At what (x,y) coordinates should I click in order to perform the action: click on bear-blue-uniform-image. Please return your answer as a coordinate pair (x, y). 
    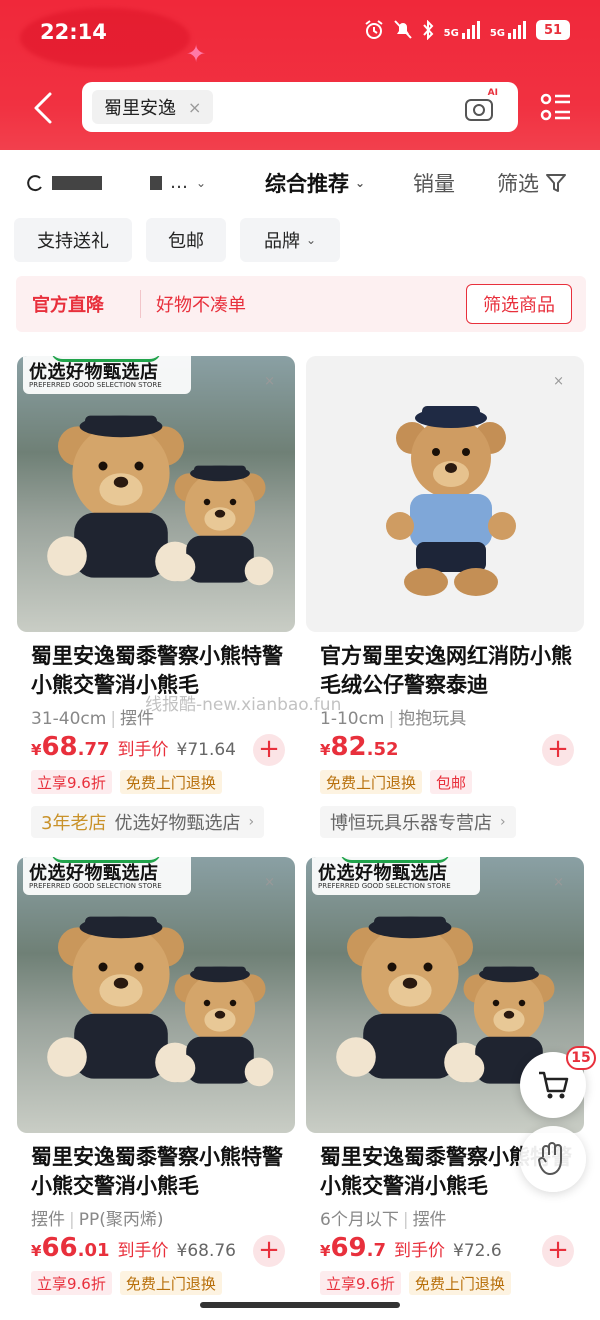
    Looking at the image, I should click on (451, 501).